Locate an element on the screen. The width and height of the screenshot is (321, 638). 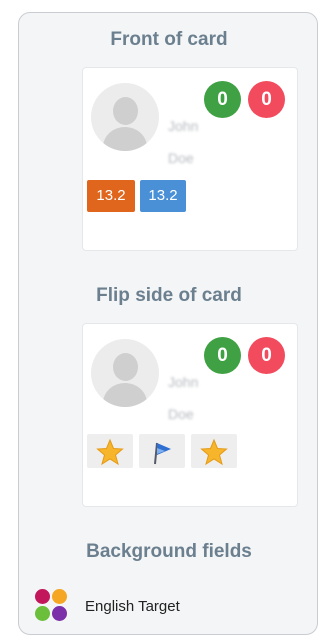
front-of-card-title: Front of card is located at coordinates (169, 39).